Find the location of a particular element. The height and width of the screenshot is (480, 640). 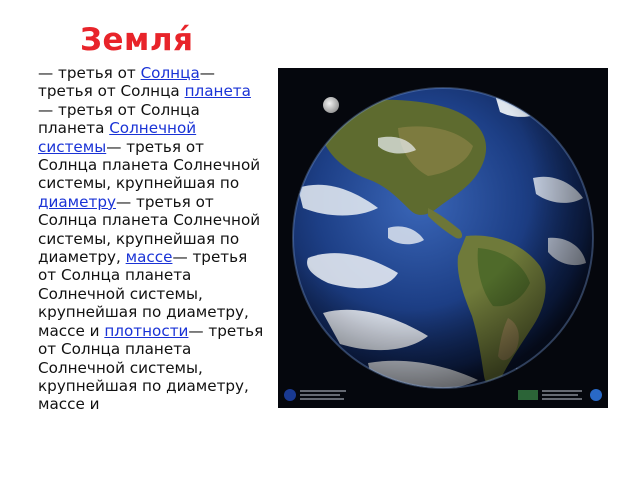

link-density: плотности is located at coordinates (146, 331).